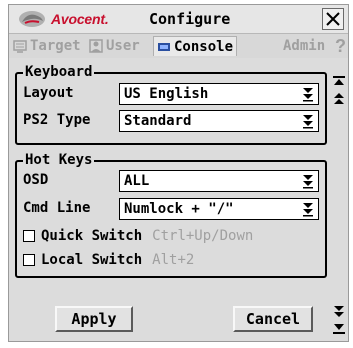 The width and height of the screenshot is (353, 348). I want to click on cmd-line-dropdown-button, so click(308, 209).